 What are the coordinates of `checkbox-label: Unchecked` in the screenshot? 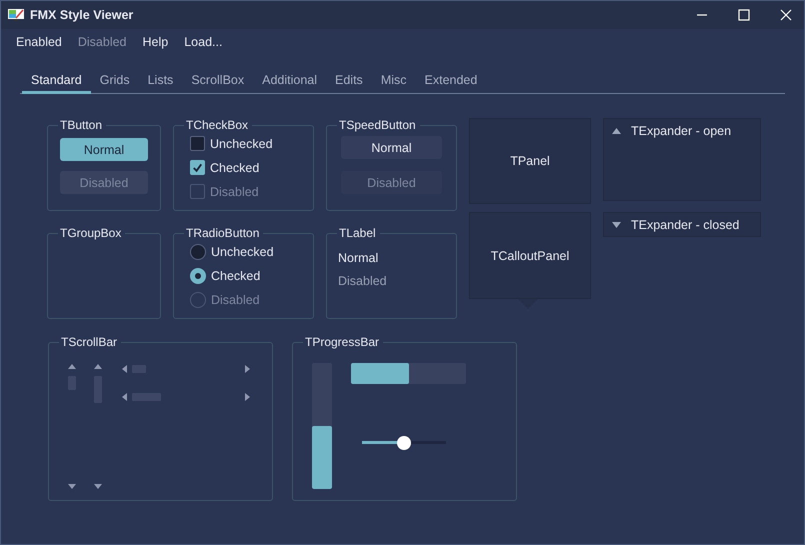 It's located at (241, 143).